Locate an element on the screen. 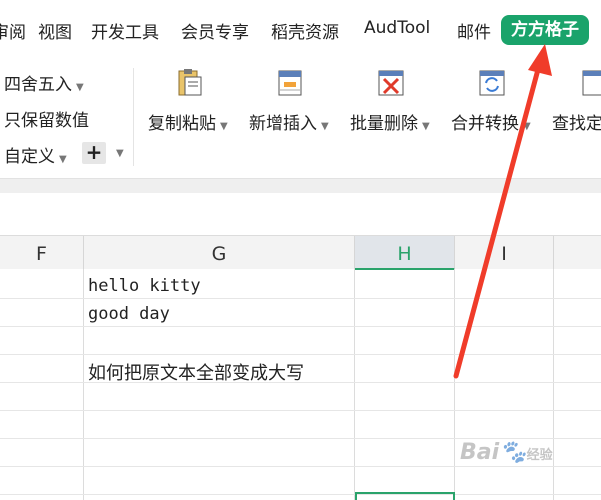 The image size is (601, 500). arrow-shaft is located at coordinates (498, 219).